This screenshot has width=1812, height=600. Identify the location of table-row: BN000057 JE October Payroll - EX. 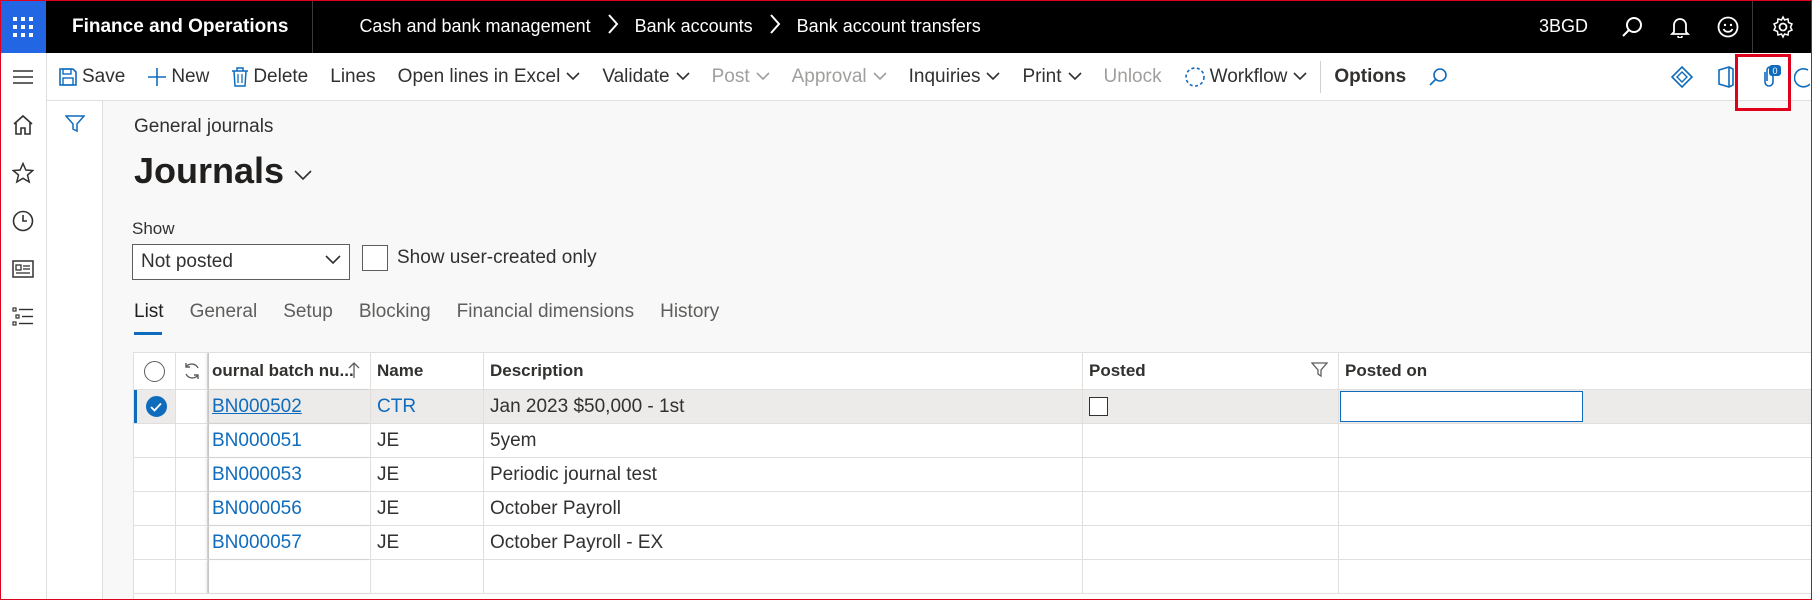
(972, 543).